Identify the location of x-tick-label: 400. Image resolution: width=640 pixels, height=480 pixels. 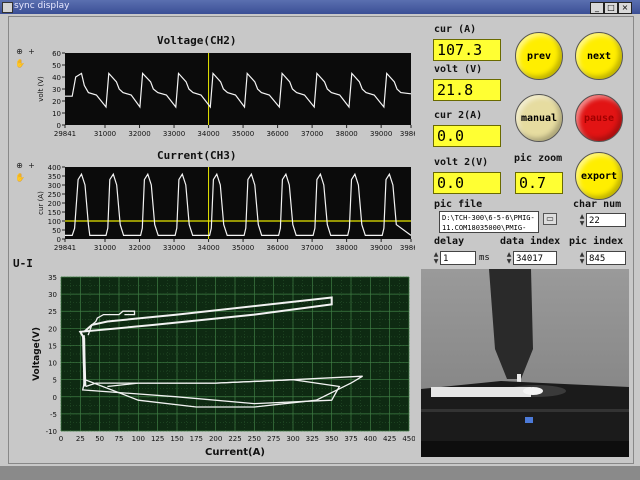
(370, 439).